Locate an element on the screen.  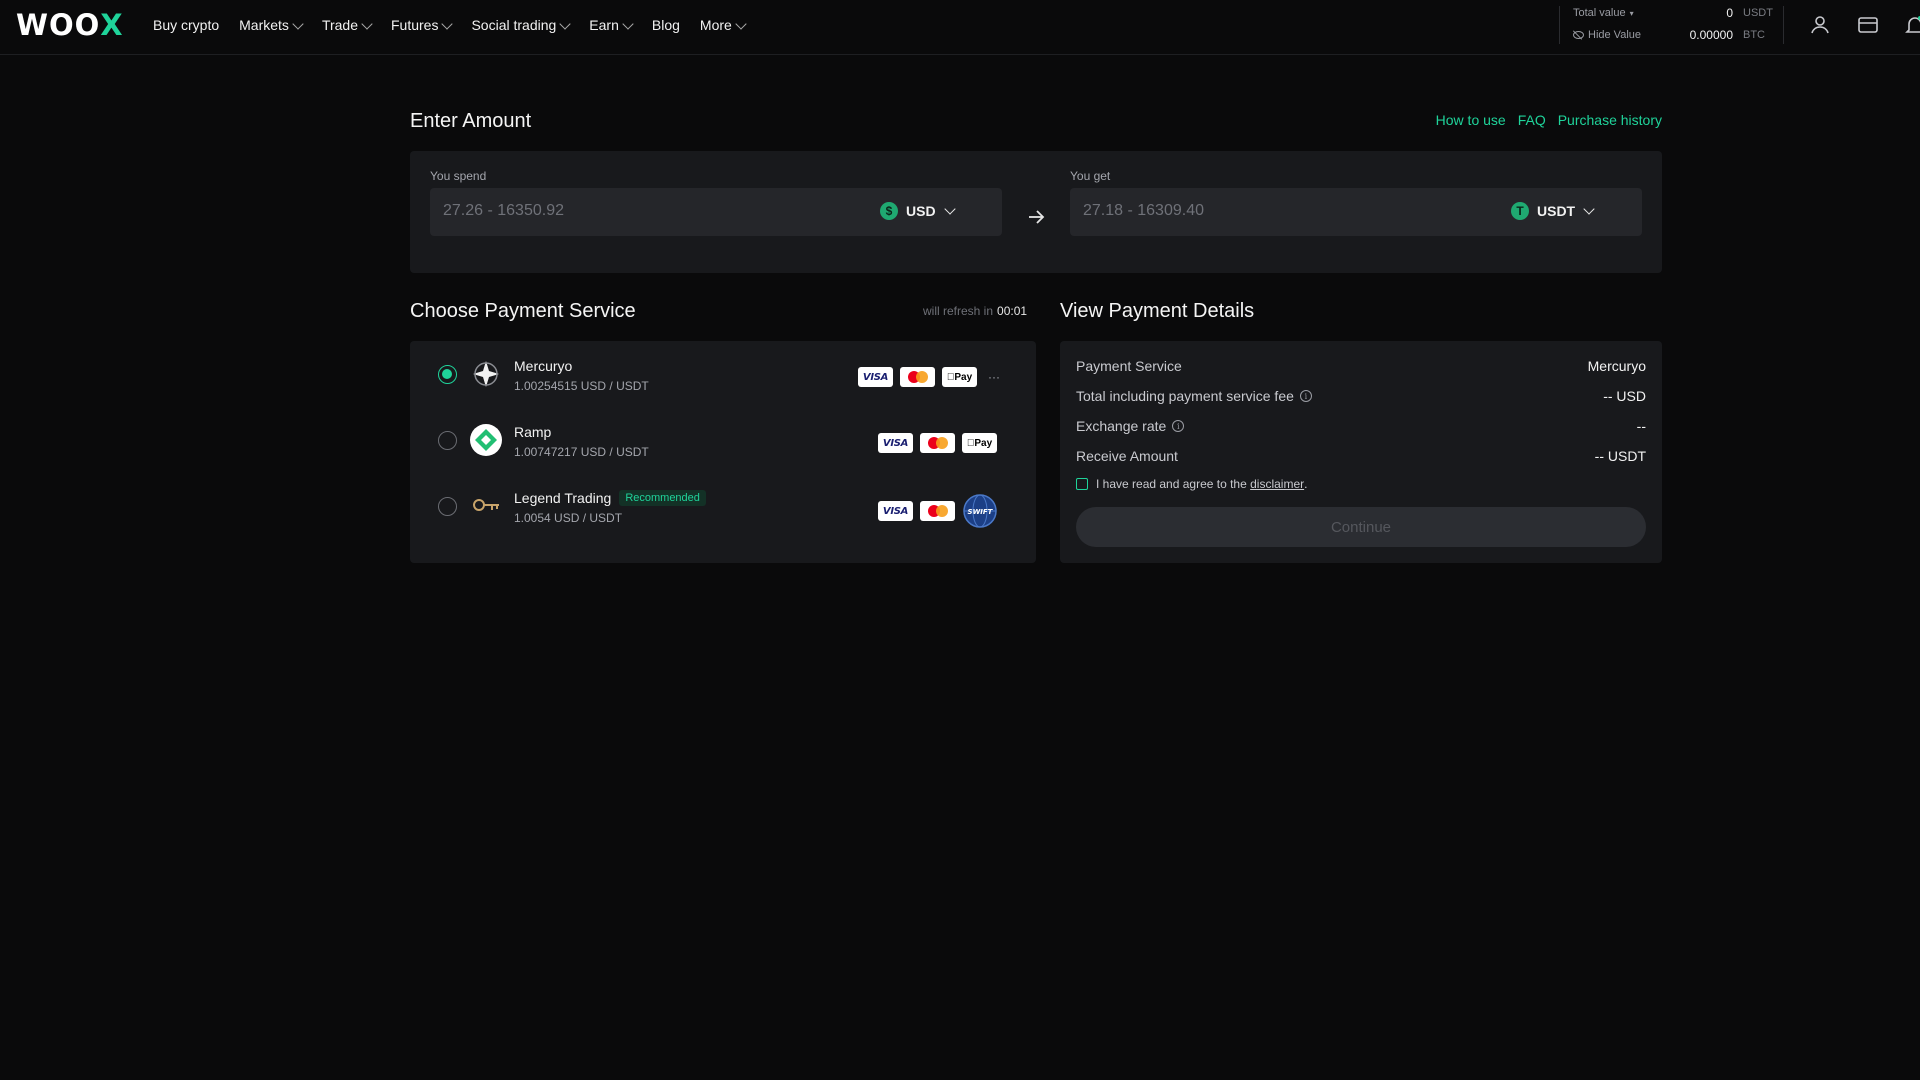
spend-currency-select: $ USD is located at coordinates (918, 211).